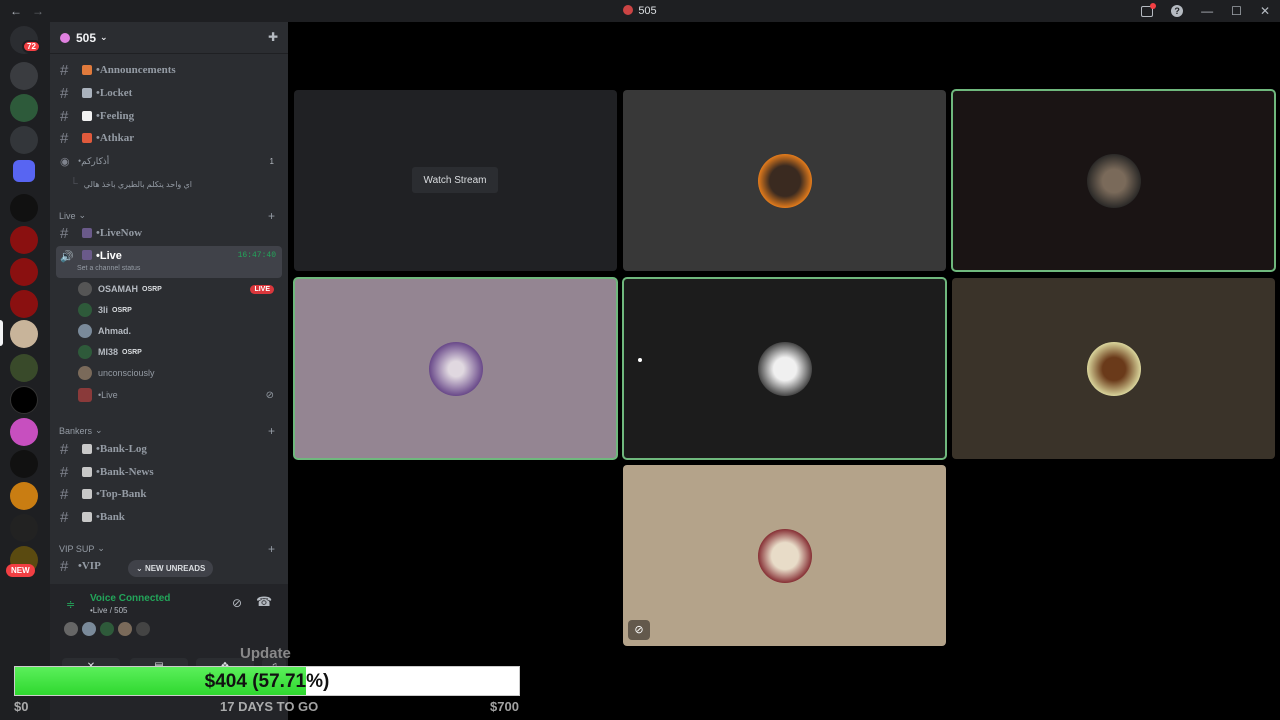 This screenshot has height=720, width=1280. What do you see at coordinates (1236, 11) in the screenshot?
I see `maximize-icon: ☐` at bounding box center [1236, 11].